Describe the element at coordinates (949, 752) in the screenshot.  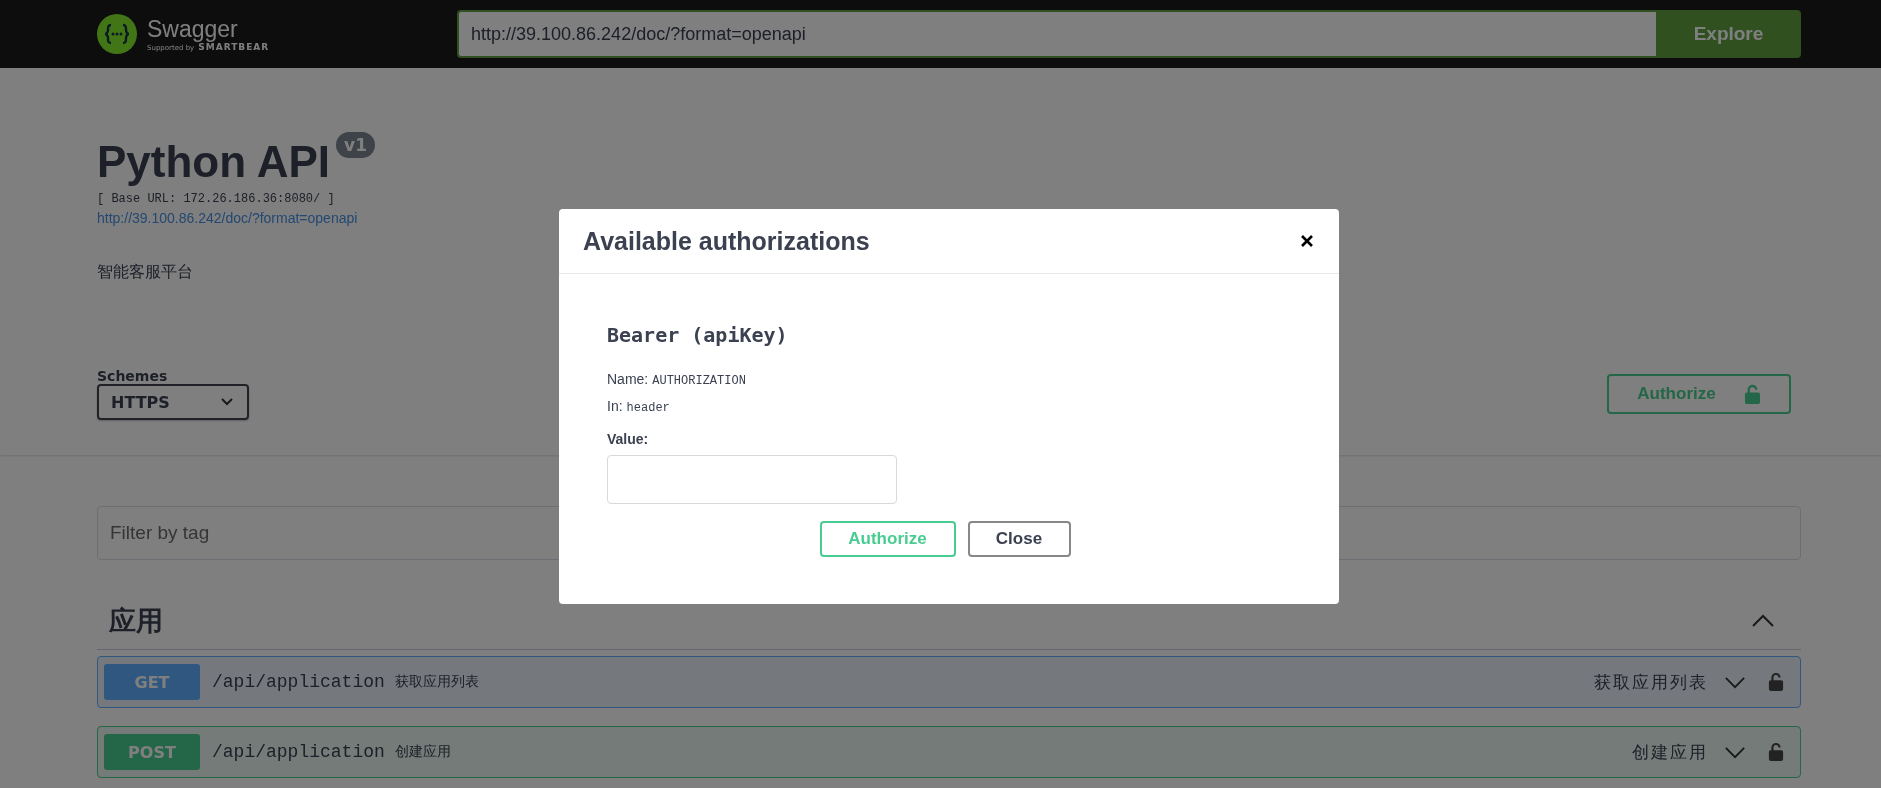
I see `operation-row: POST /api/application 创建应用 创建应用` at that location.